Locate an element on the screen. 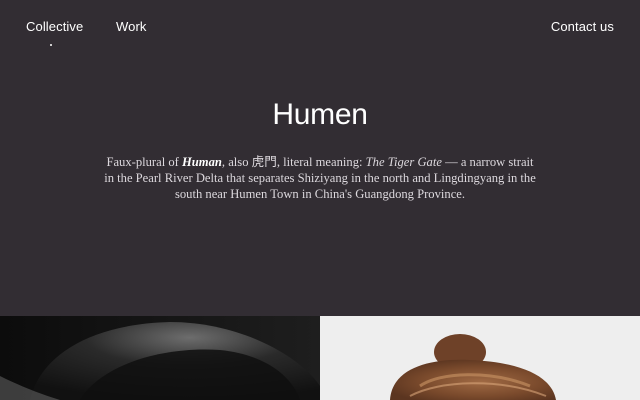 This screenshot has width=640, height=400. desc-prefix: Faux-plural of is located at coordinates (144, 162).